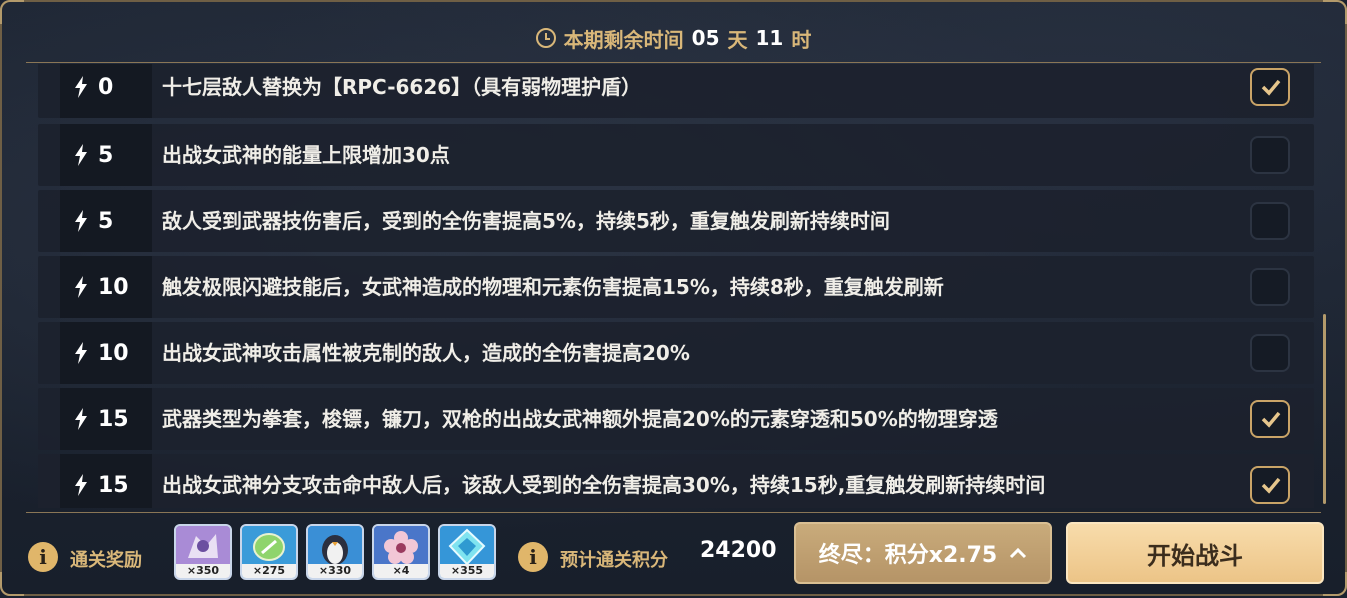 This screenshot has height=598, width=1347. What do you see at coordinates (203, 571) in the screenshot?
I see `reward-quantity: ×350` at bounding box center [203, 571].